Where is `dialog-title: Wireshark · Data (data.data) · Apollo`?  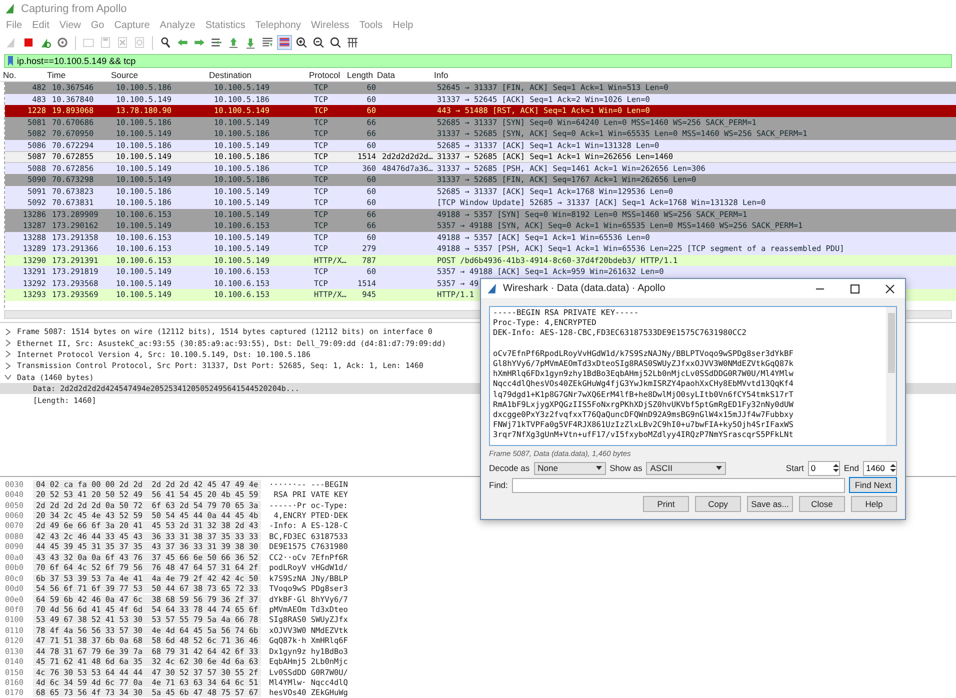
dialog-title: Wireshark · Data (data.data) · Apollo is located at coordinates (584, 288).